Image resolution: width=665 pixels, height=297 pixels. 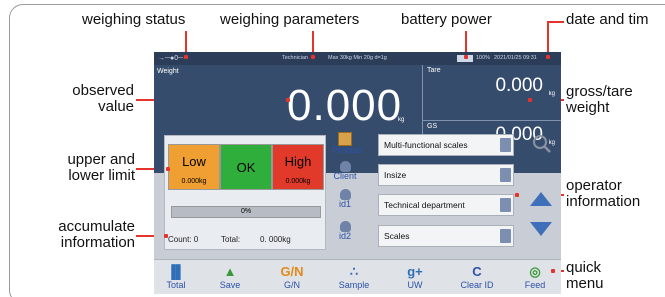 I want to click on product-label: Product, so click(x=348, y=150).